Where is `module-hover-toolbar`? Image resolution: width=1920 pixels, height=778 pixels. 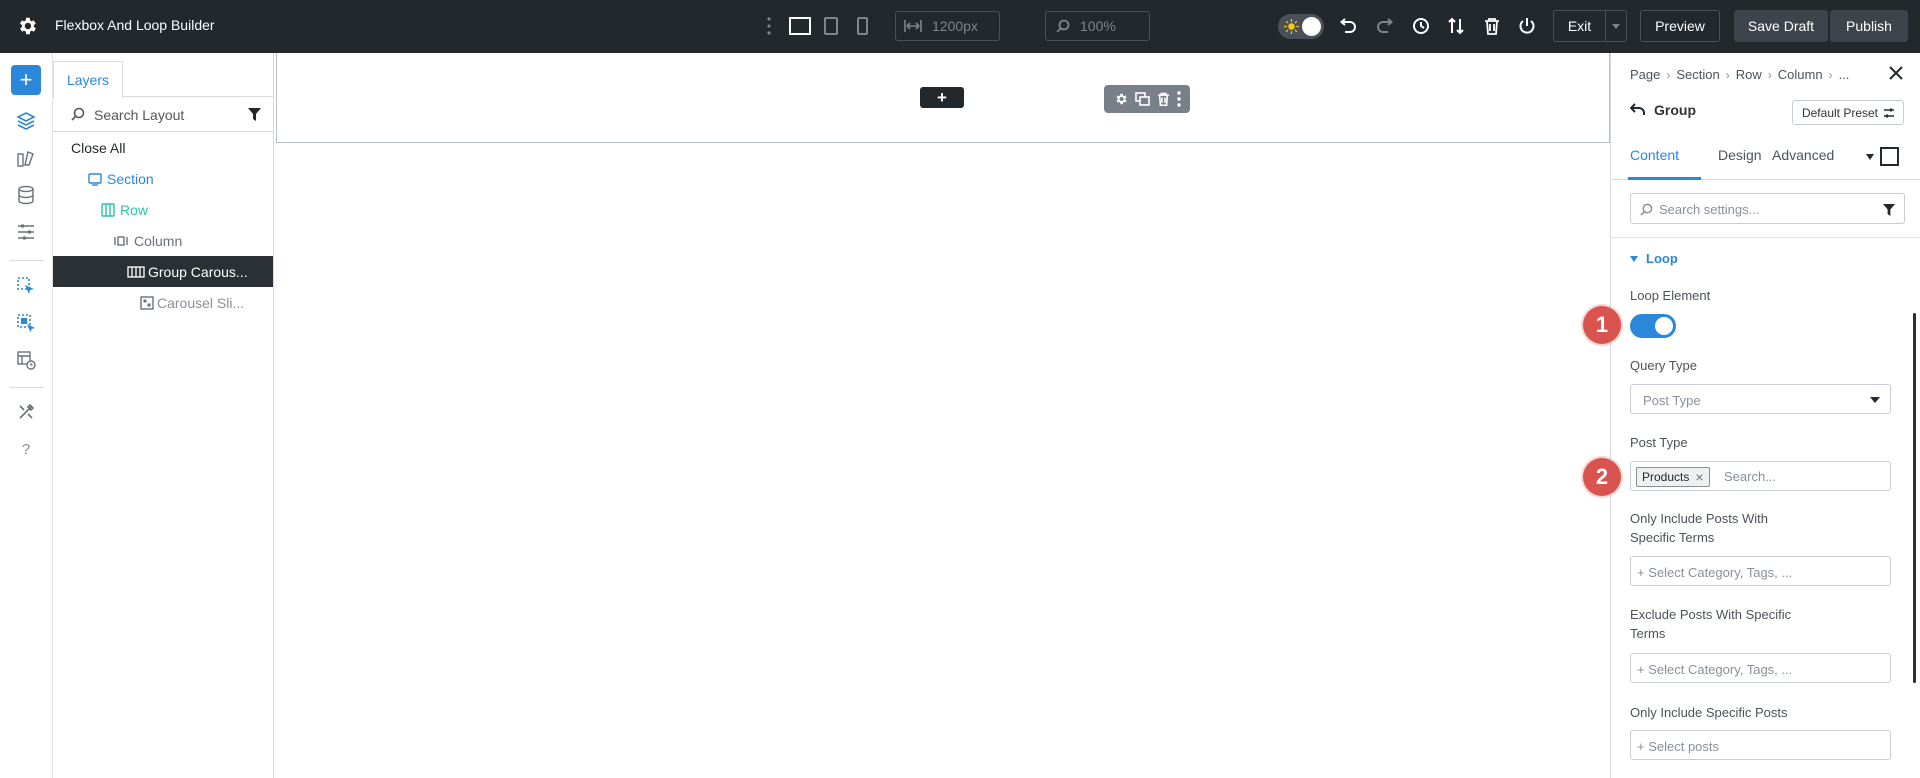
module-hover-toolbar is located at coordinates (1147, 99).